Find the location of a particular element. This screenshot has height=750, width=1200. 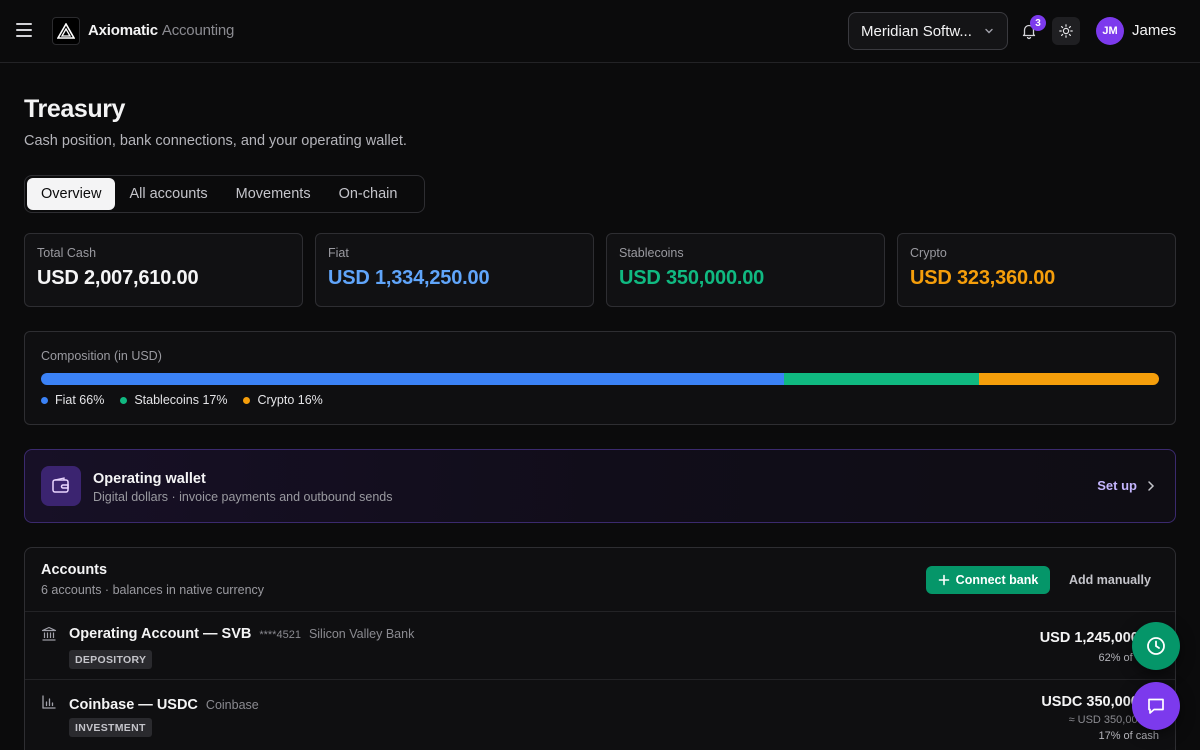

legend-item-fiat: Fiat 66% is located at coordinates (72, 400).